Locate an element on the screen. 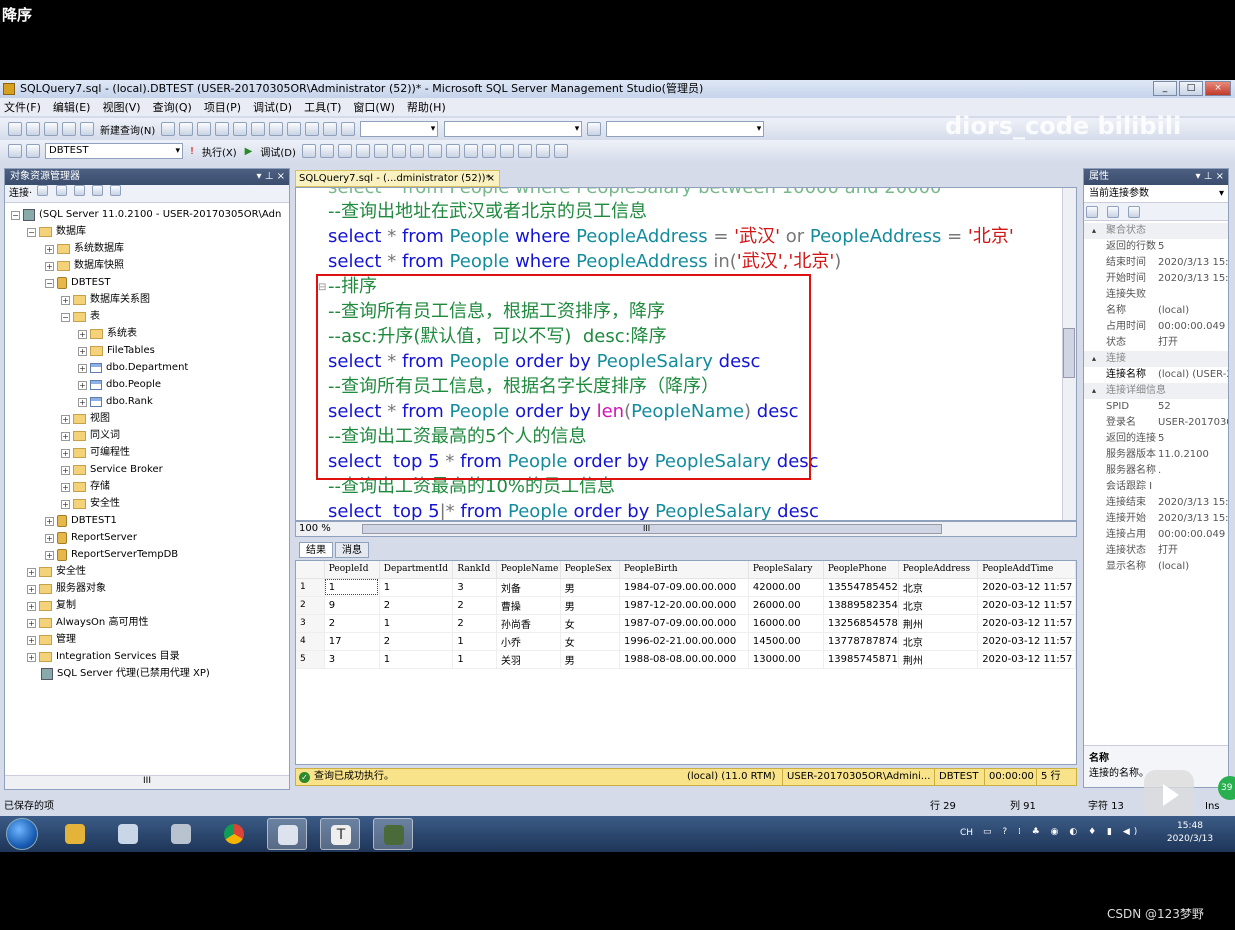  property-category: ▴ 连接 is located at coordinates (1156, 359).